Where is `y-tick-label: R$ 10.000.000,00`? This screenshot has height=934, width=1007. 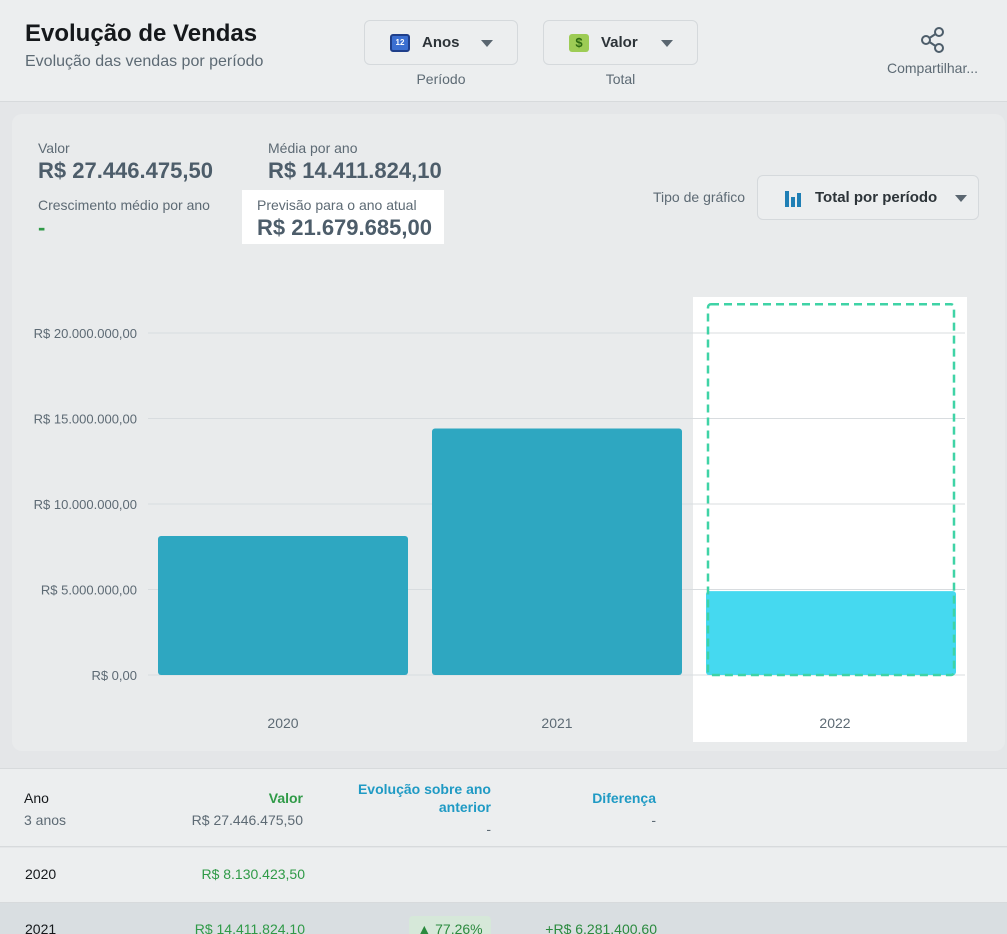
y-tick-label: R$ 10.000.000,00 is located at coordinates (85, 504).